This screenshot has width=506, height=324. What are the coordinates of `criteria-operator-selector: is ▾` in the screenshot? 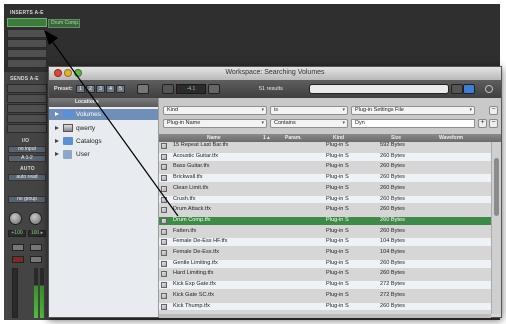 It's located at (309, 110).